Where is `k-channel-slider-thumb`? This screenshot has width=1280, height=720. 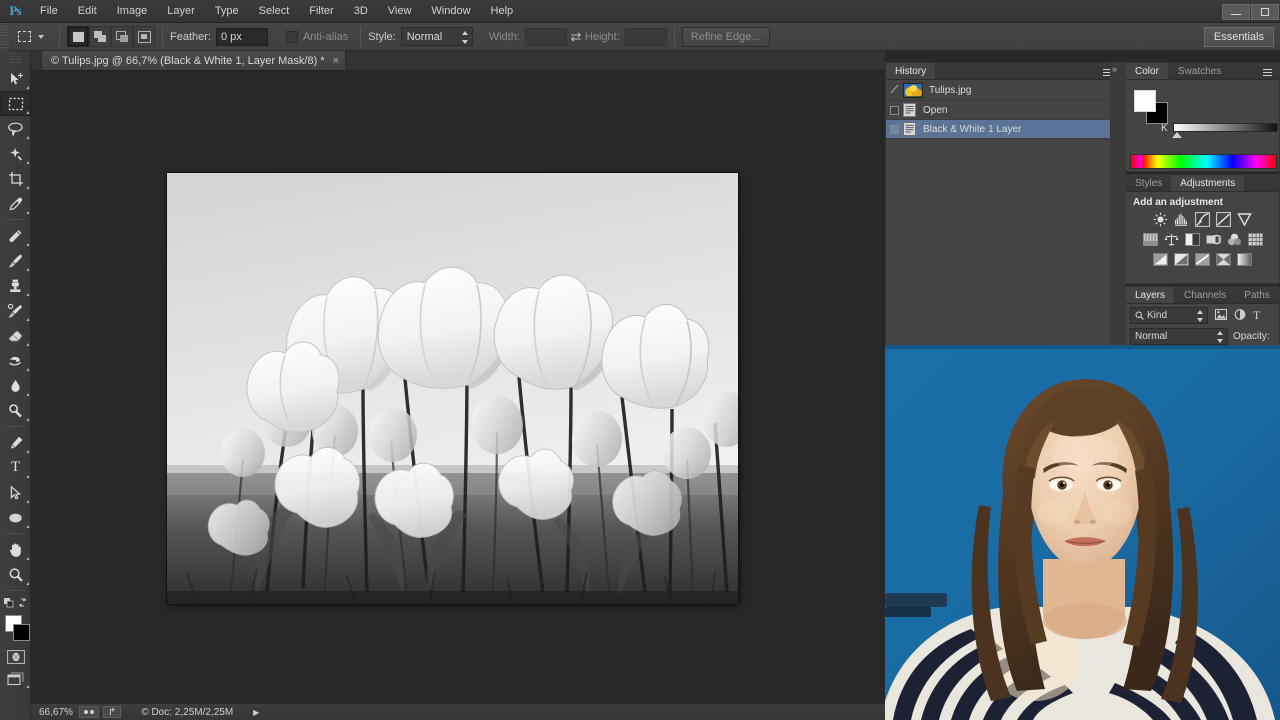 k-channel-slider-thumb is located at coordinates (1177, 135).